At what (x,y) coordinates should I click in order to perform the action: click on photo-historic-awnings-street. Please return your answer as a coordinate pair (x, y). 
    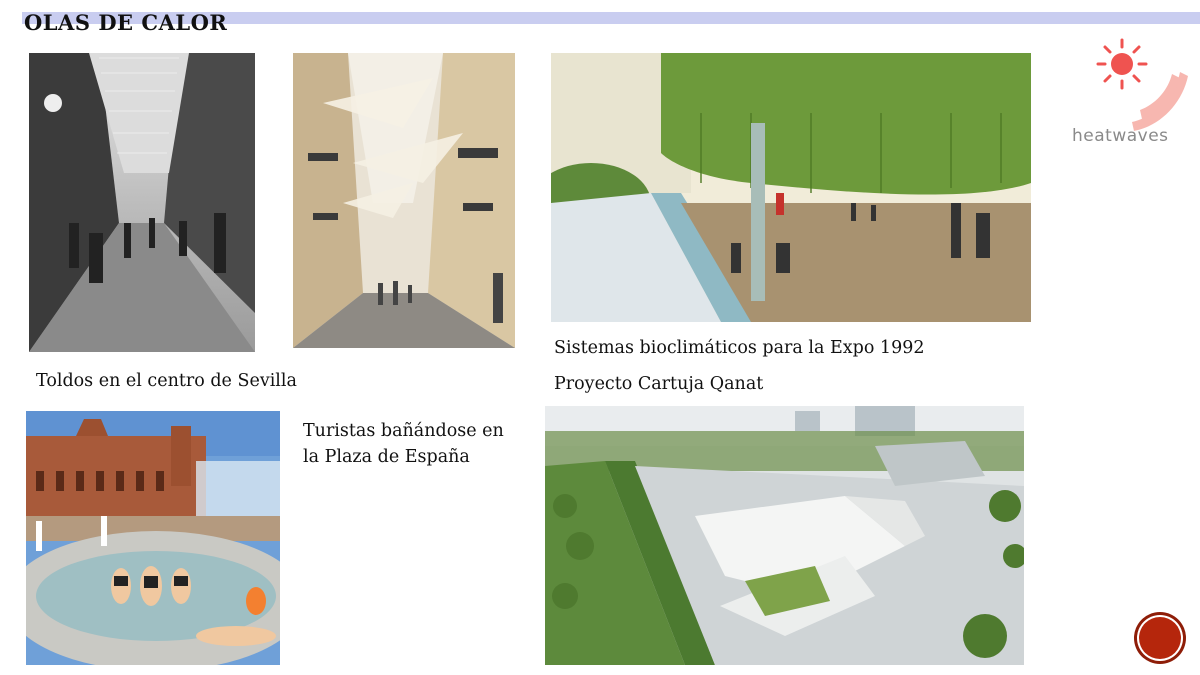
    Looking at the image, I should click on (142, 202).